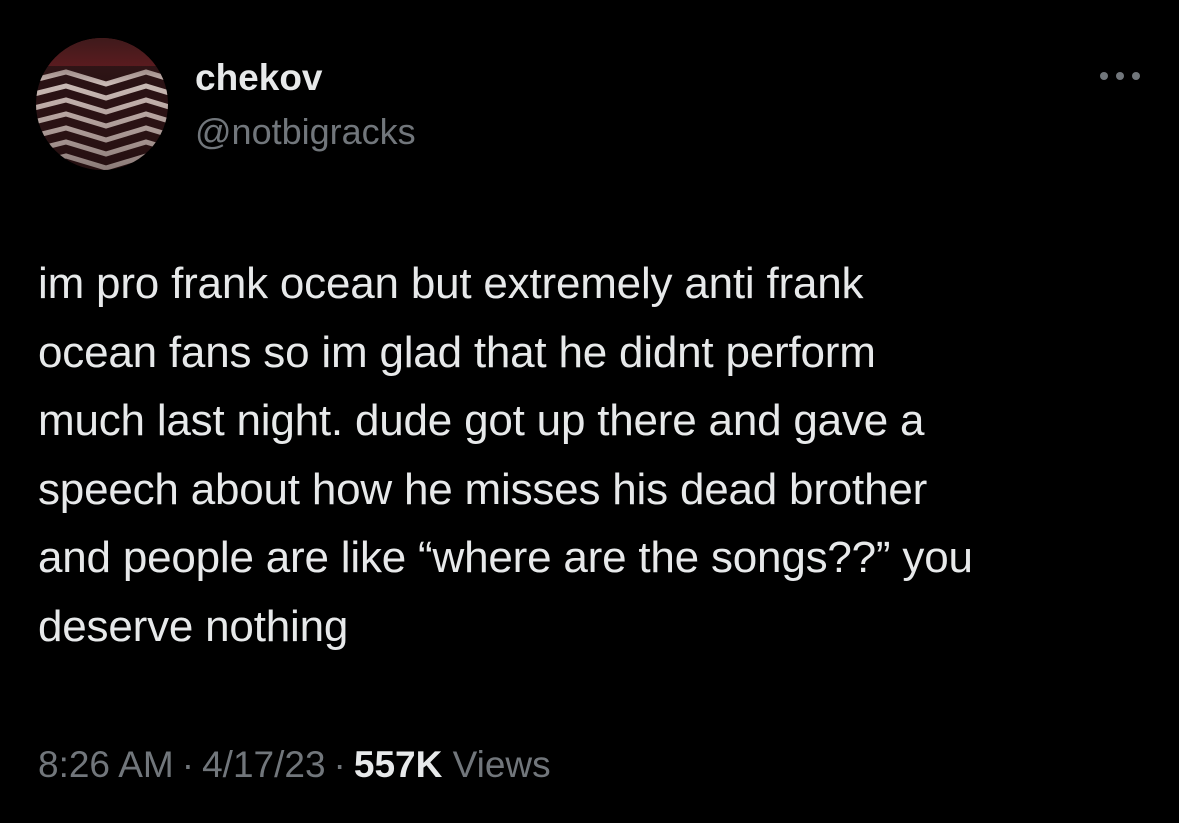  I want to click on user-handle: @notbigracks, so click(305, 132).